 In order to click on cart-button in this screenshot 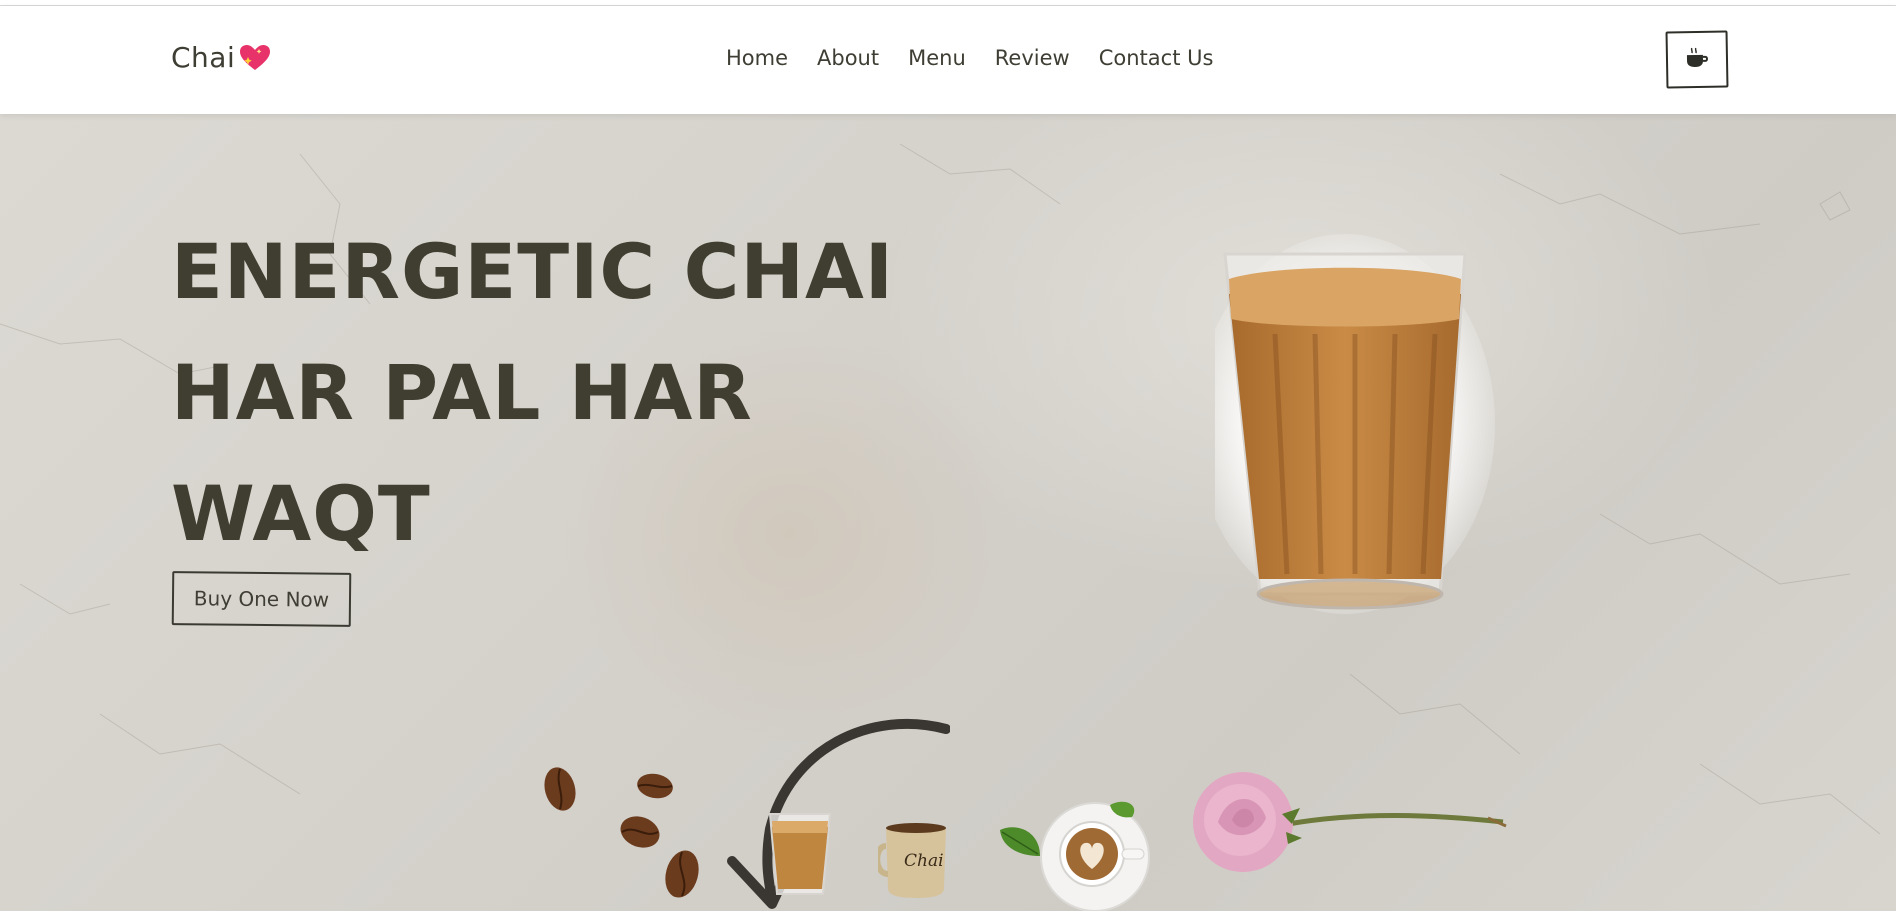, I will do `click(1697, 59)`.